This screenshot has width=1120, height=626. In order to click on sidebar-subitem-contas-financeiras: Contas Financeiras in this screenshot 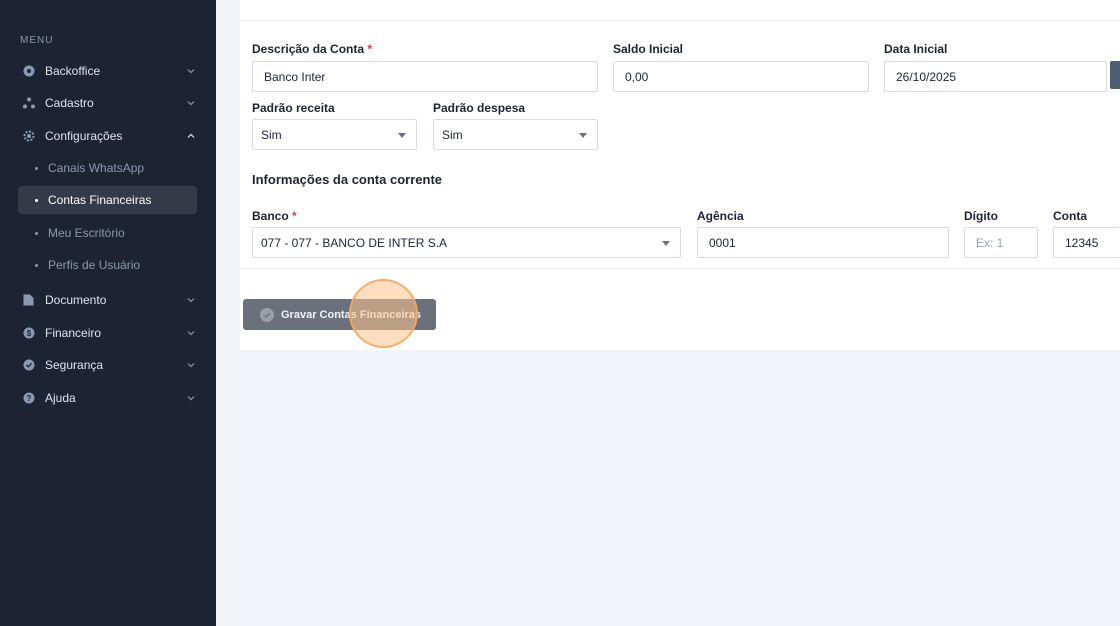, I will do `click(107, 200)`.